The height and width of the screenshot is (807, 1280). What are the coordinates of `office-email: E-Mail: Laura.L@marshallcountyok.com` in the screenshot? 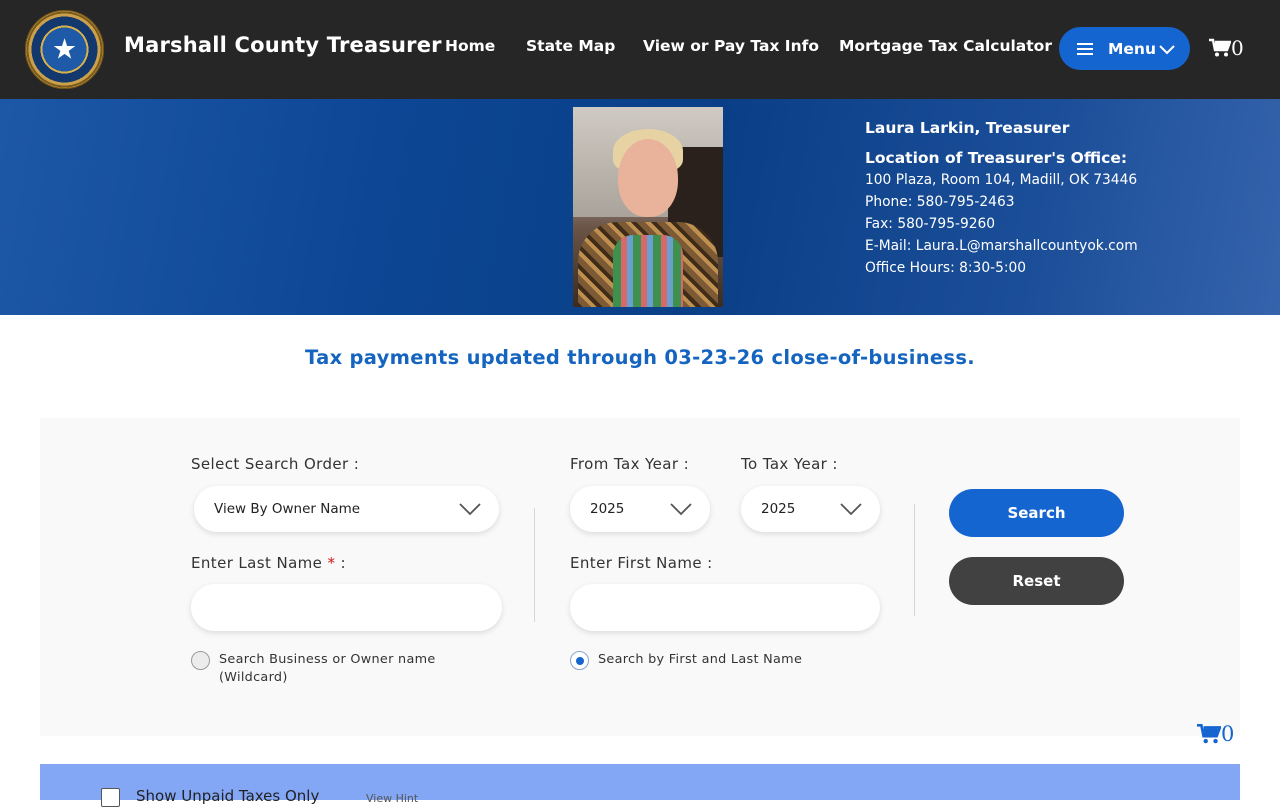 It's located at (1001, 246).